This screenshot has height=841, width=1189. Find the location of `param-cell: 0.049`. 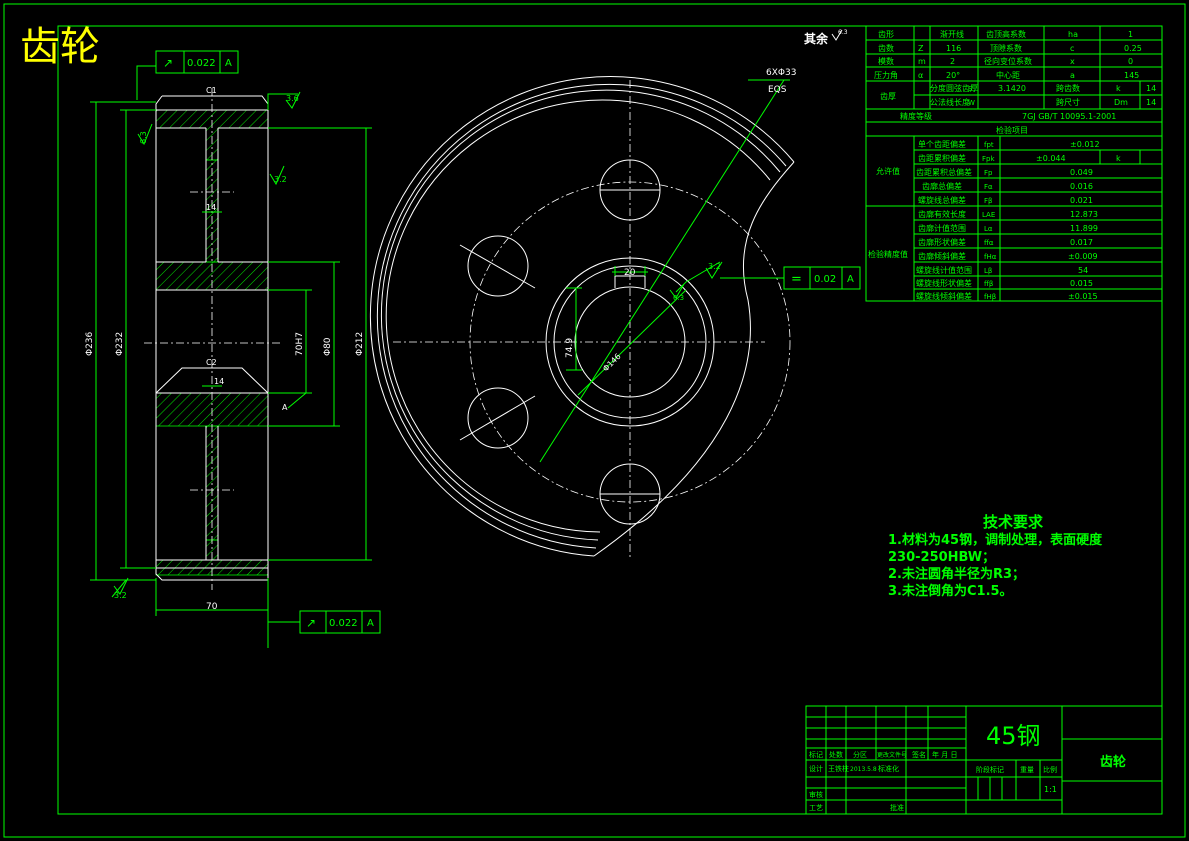

param-cell: 0.049 is located at coordinates (1081, 172).